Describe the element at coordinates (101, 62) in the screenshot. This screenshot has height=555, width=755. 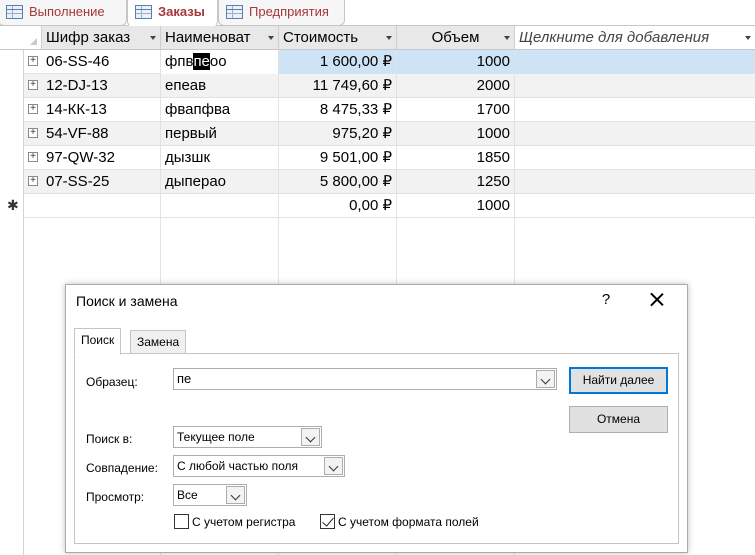
I see `cell-code: 06-SS-46` at that location.